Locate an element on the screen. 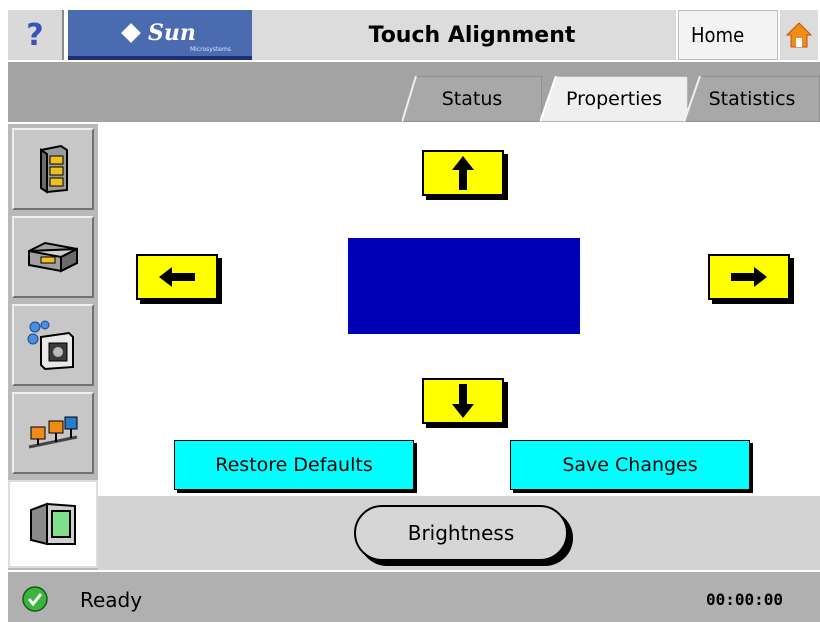 The height and width of the screenshot is (622, 820). home-button: Home is located at coordinates (728, 35).